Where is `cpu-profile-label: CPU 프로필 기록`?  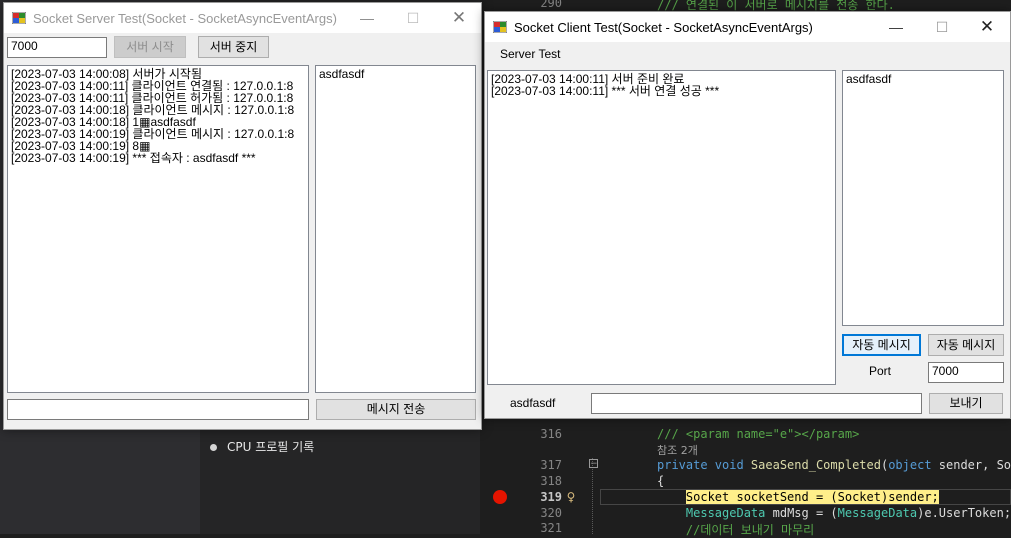 cpu-profile-label: CPU 프로필 기록 is located at coordinates (271, 447).